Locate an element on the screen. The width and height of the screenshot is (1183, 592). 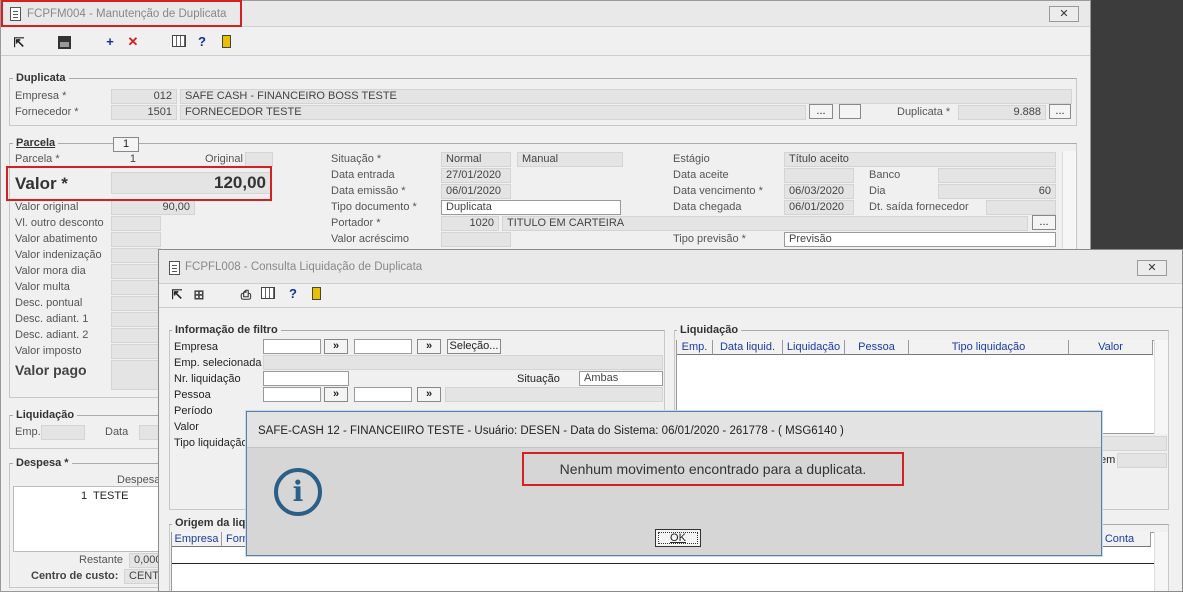
filtro-pessoa-arrow-button-2: » is located at coordinates (429, 394).